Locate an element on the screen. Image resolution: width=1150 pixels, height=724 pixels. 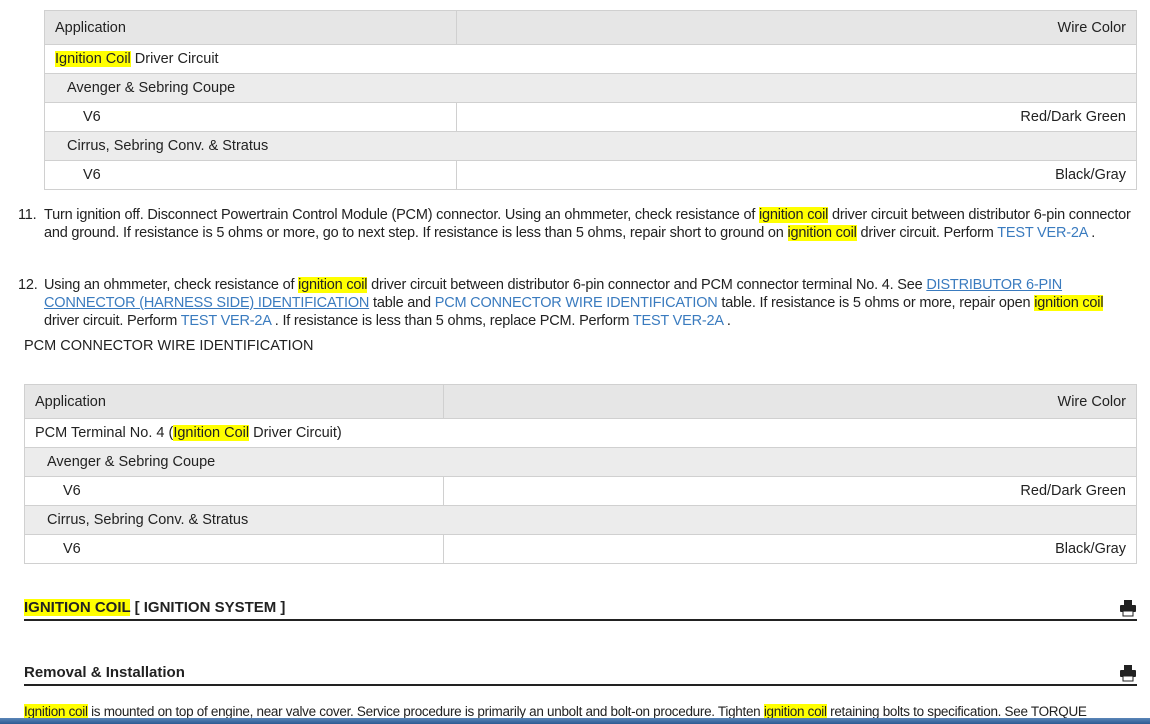
taskbar is located at coordinates (575, 721).